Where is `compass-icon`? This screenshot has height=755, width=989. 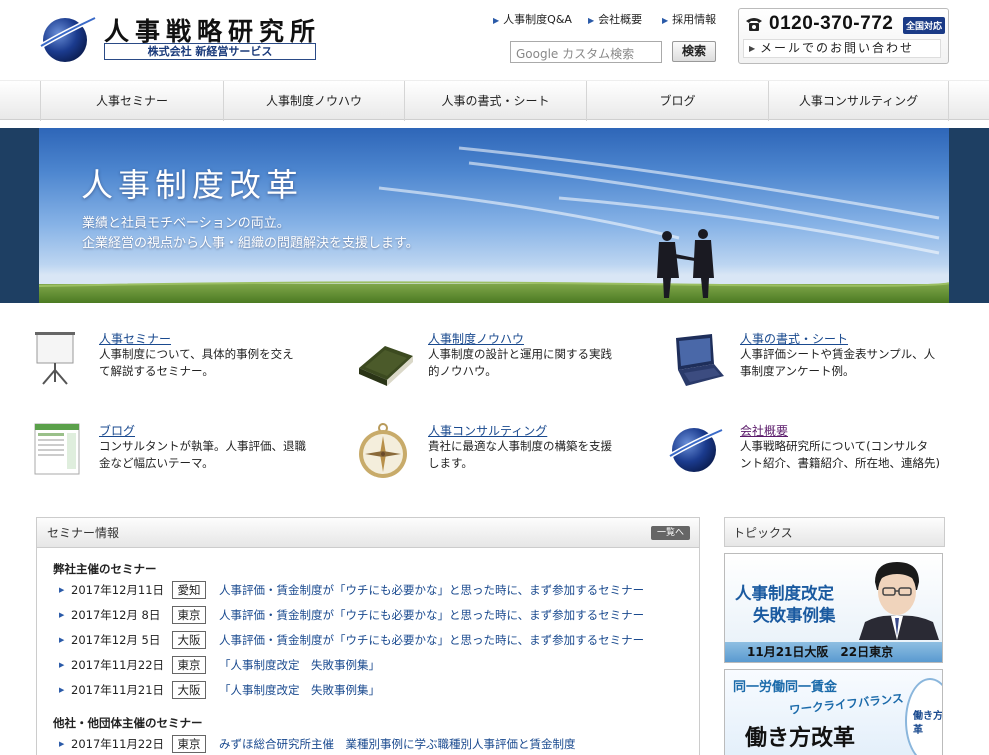
compass-icon is located at coordinates (383, 450).